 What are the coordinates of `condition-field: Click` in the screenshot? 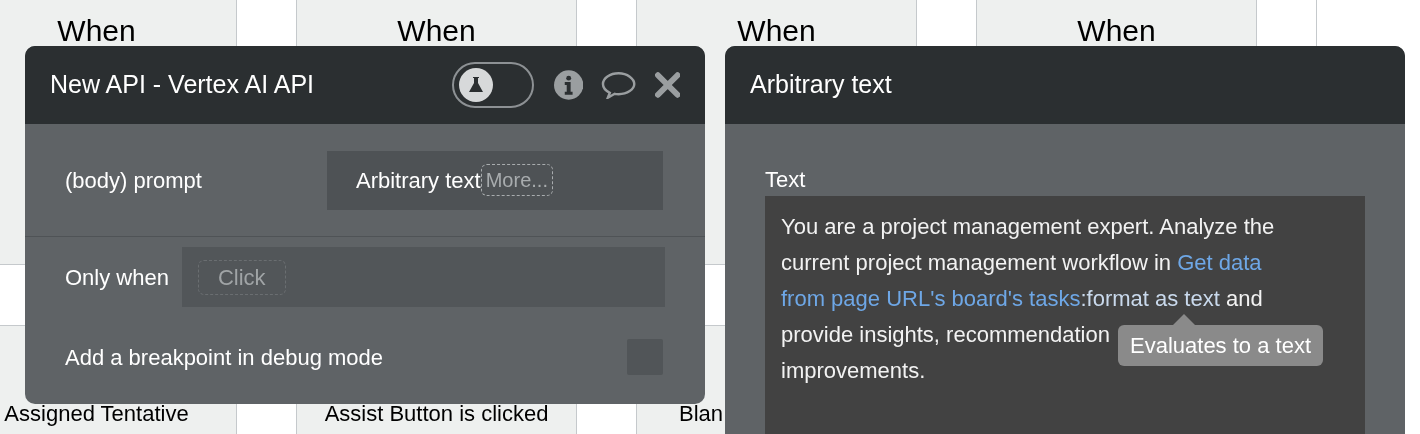 It's located at (423, 277).